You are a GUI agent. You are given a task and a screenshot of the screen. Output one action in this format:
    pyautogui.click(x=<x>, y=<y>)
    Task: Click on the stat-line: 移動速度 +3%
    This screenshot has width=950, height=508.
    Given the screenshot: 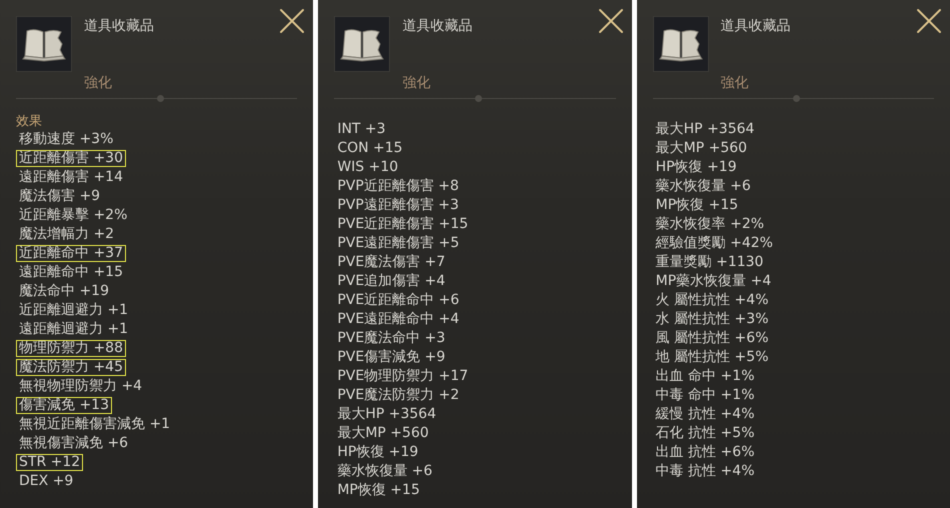 What is the action you would take?
    pyautogui.click(x=66, y=139)
    